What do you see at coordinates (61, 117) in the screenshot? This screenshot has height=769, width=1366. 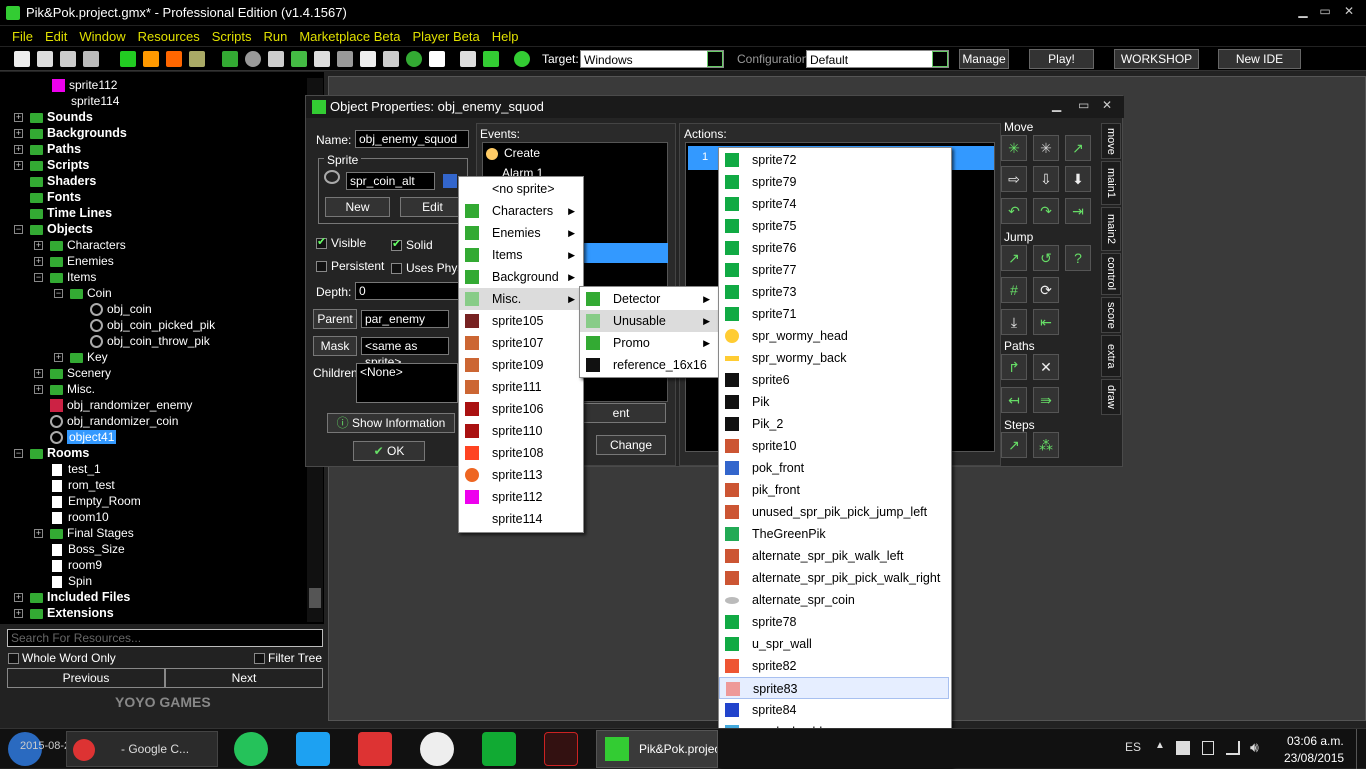 I see `tree-sounds: Sounds` at bounding box center [61, 117].